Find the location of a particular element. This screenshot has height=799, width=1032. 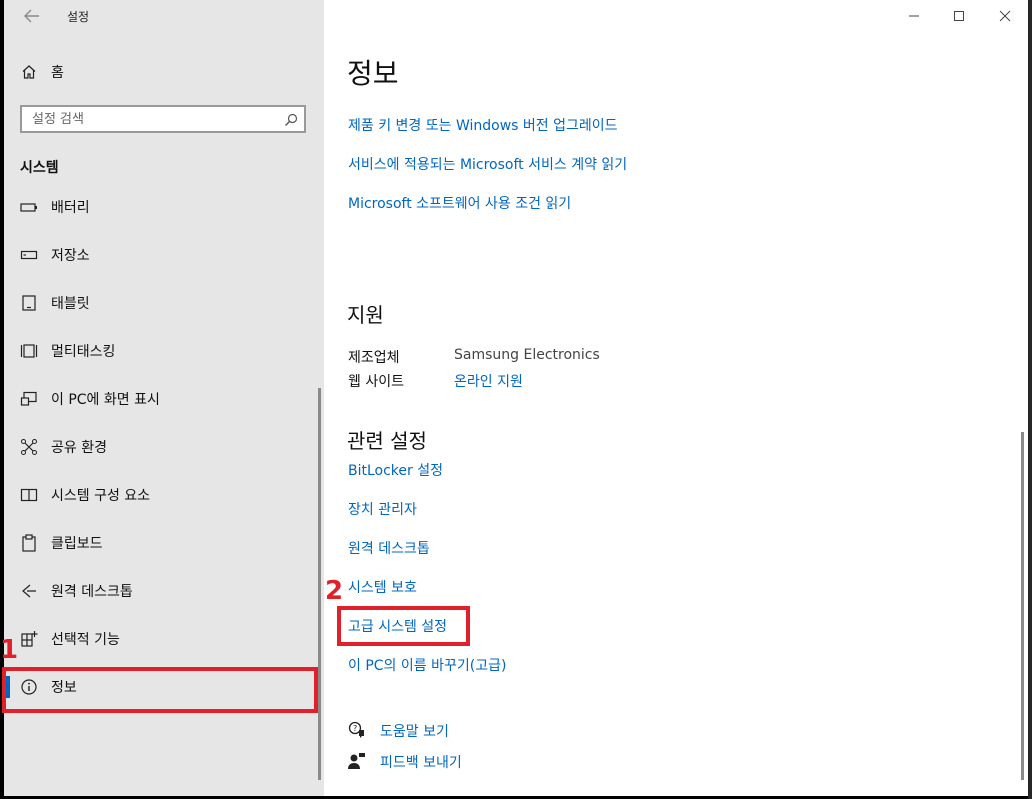

get-help-label: 도움말 보기 is located at coordinates (414, 732).